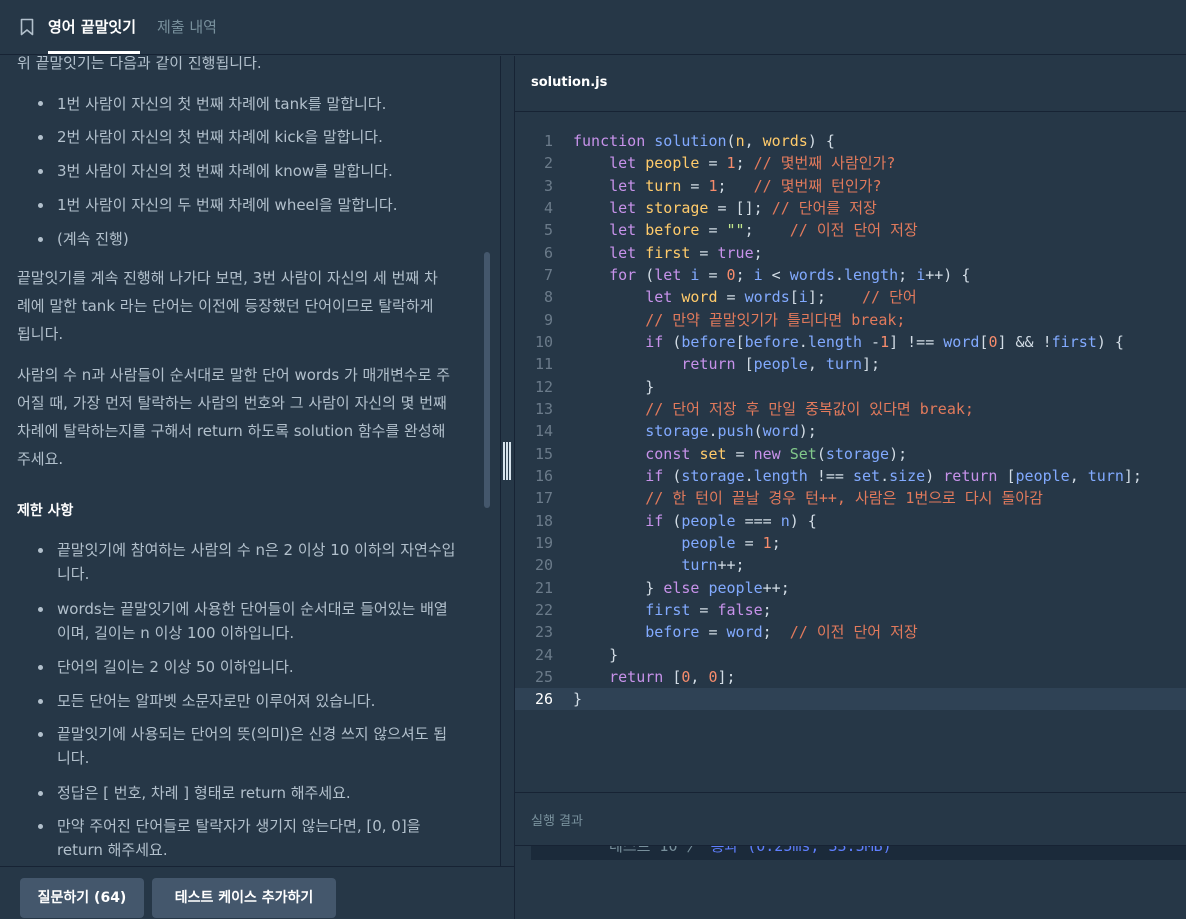 This screenshot has width=1186, height=919. Describe the element at coordinates (543, 409) in the screenshot. I see `line-number: 13` at that location.